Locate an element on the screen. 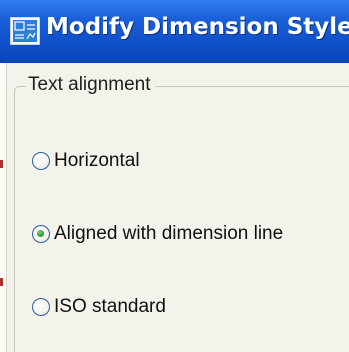 The height and width of the screenshot is (352, 349). dimension-style-icon is located at coordinates (25, 31).